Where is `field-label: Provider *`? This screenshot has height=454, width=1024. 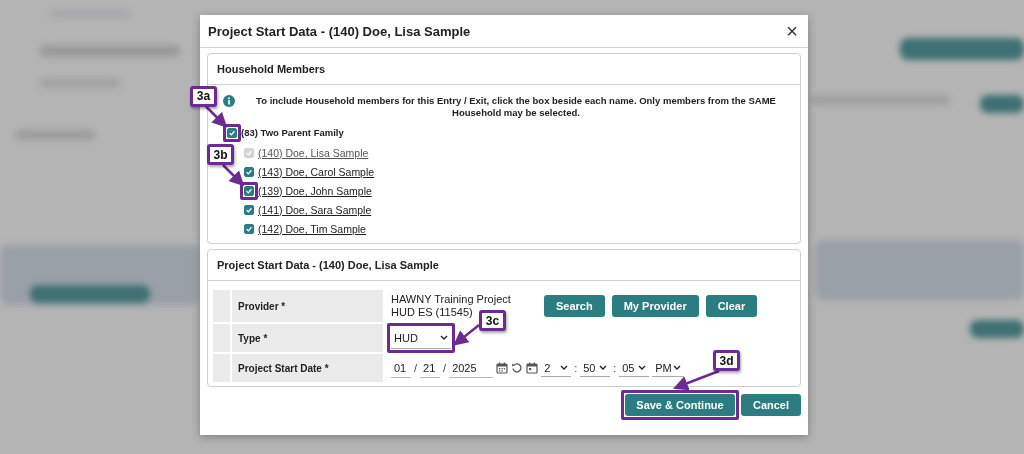
field-label: Provider * is located at coordinates (306, 306).